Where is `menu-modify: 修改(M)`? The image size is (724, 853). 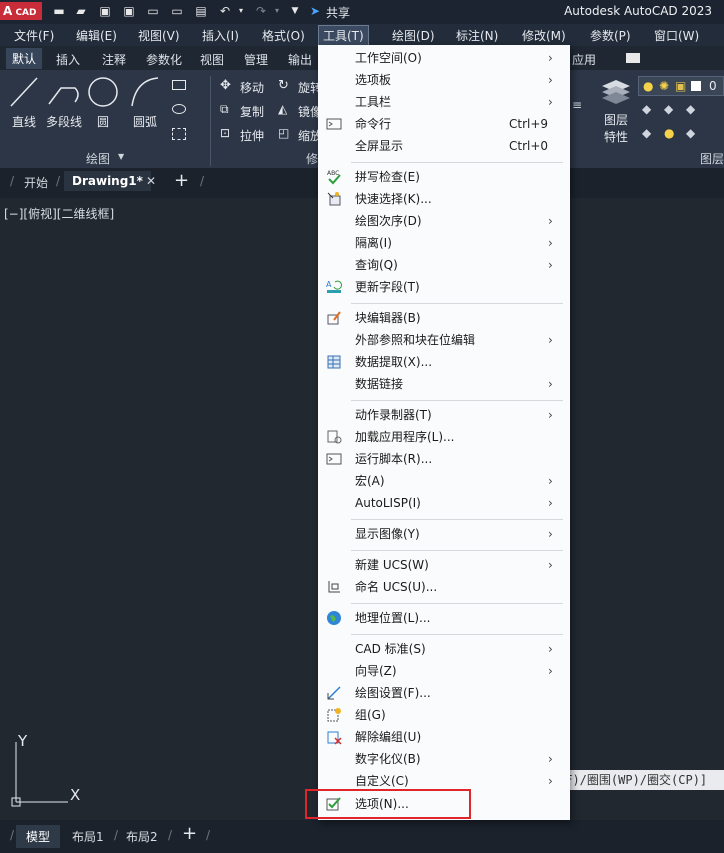 menu-modify: 修改(M) is located at coordinates (544, 35).